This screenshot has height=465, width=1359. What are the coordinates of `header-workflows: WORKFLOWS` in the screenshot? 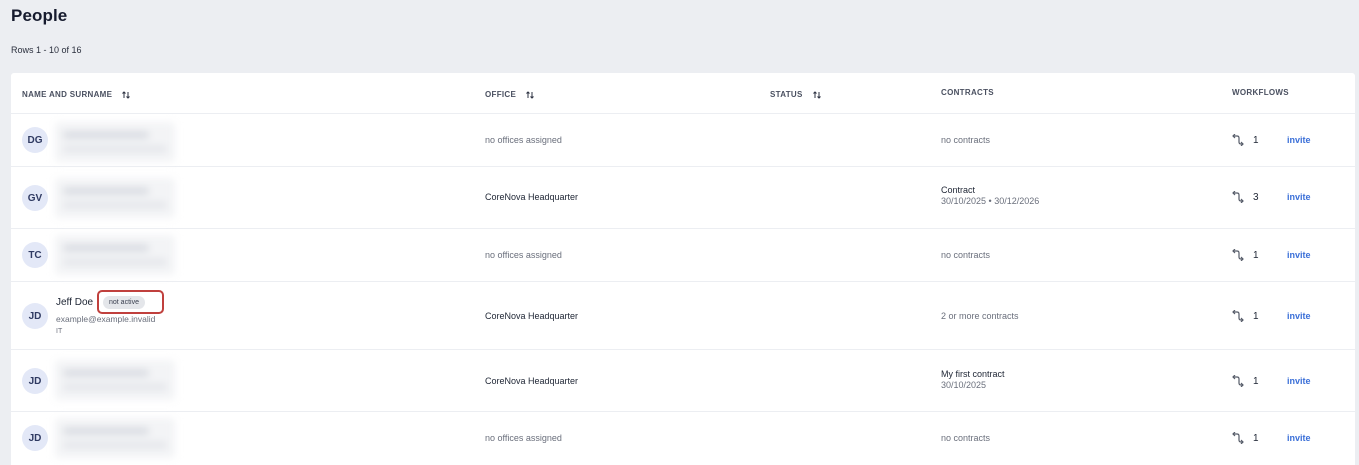 It's located at (1260, 92).